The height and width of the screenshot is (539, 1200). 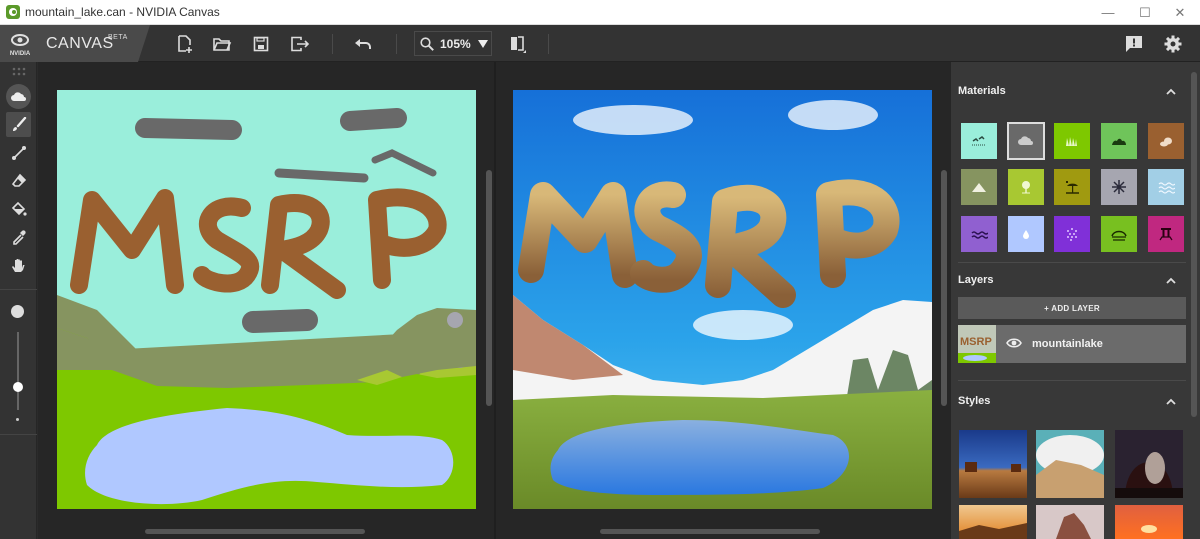 What do you see at coordinates (18, 386) in the screenshot?
I see `brush-size-handle` at bounding box center [18, 386].